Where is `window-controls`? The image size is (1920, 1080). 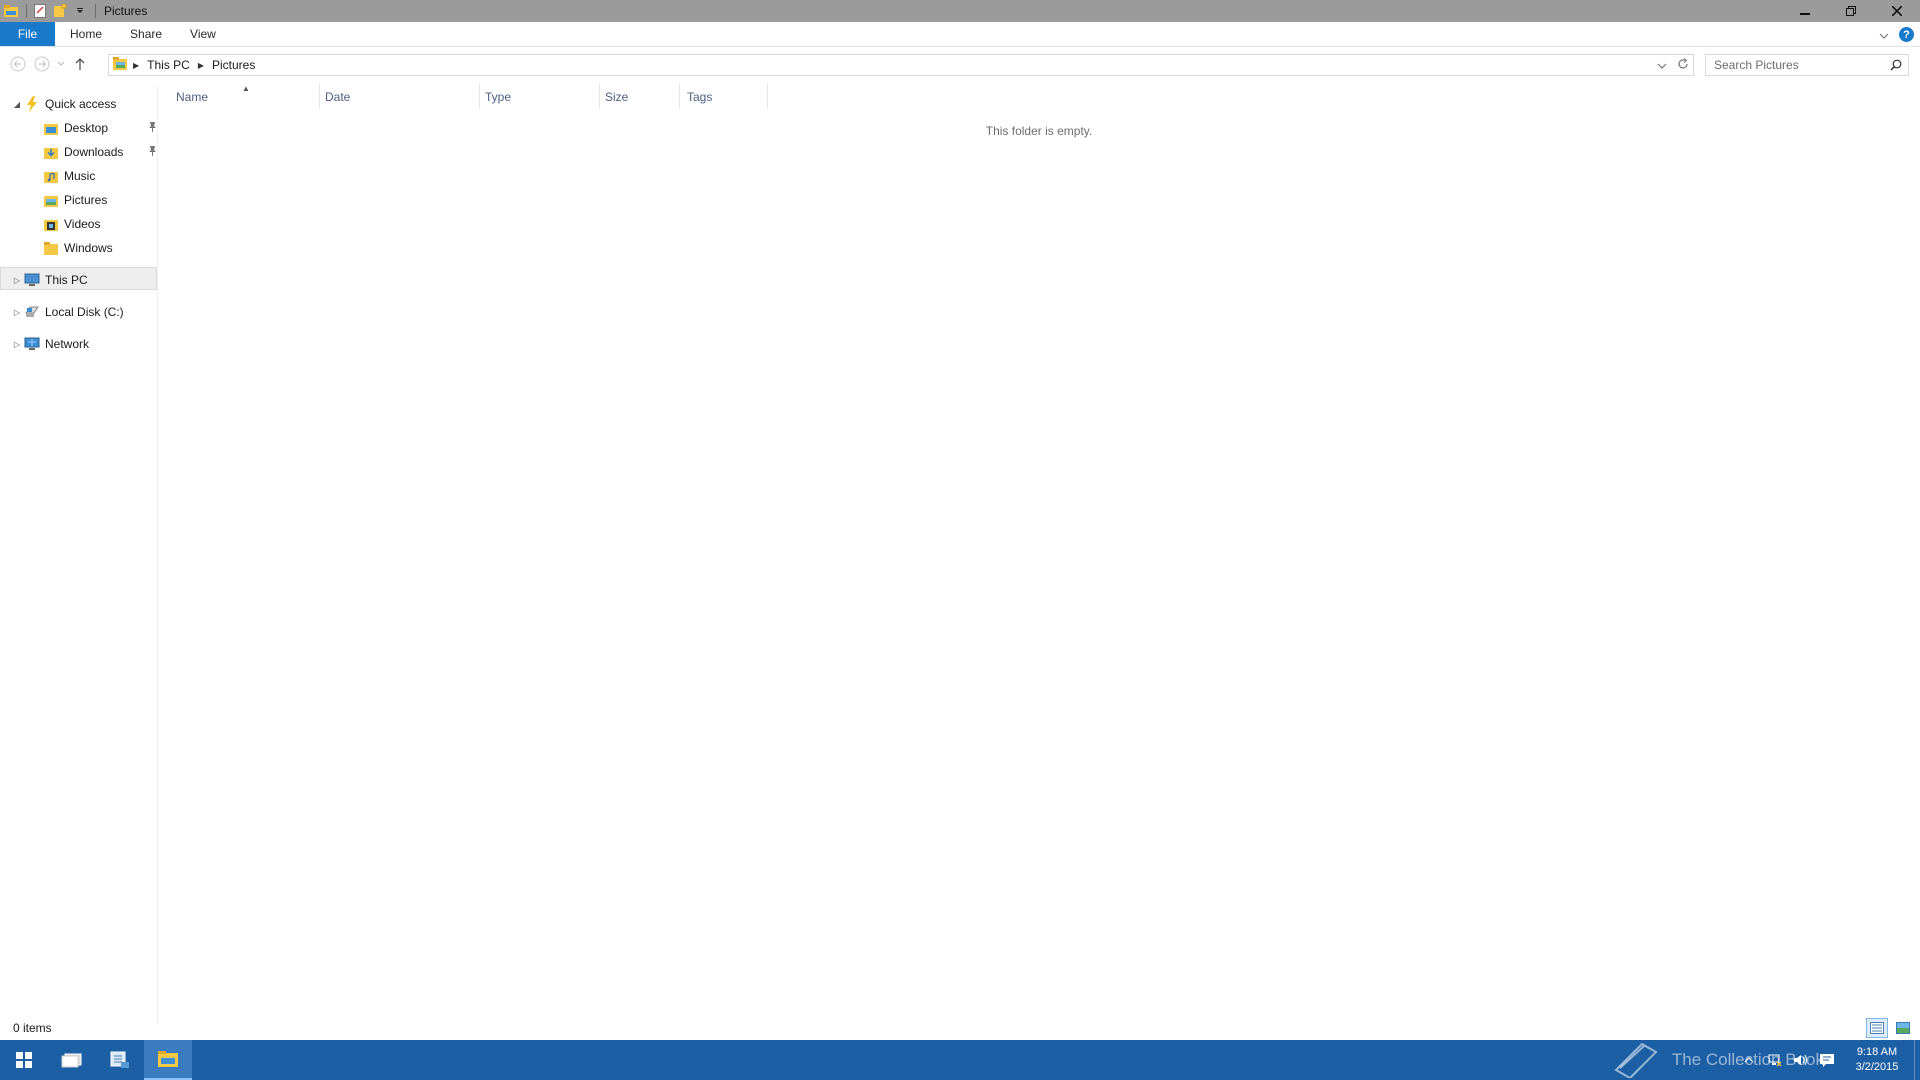 window-controls is located at coordinates (1851, 11).